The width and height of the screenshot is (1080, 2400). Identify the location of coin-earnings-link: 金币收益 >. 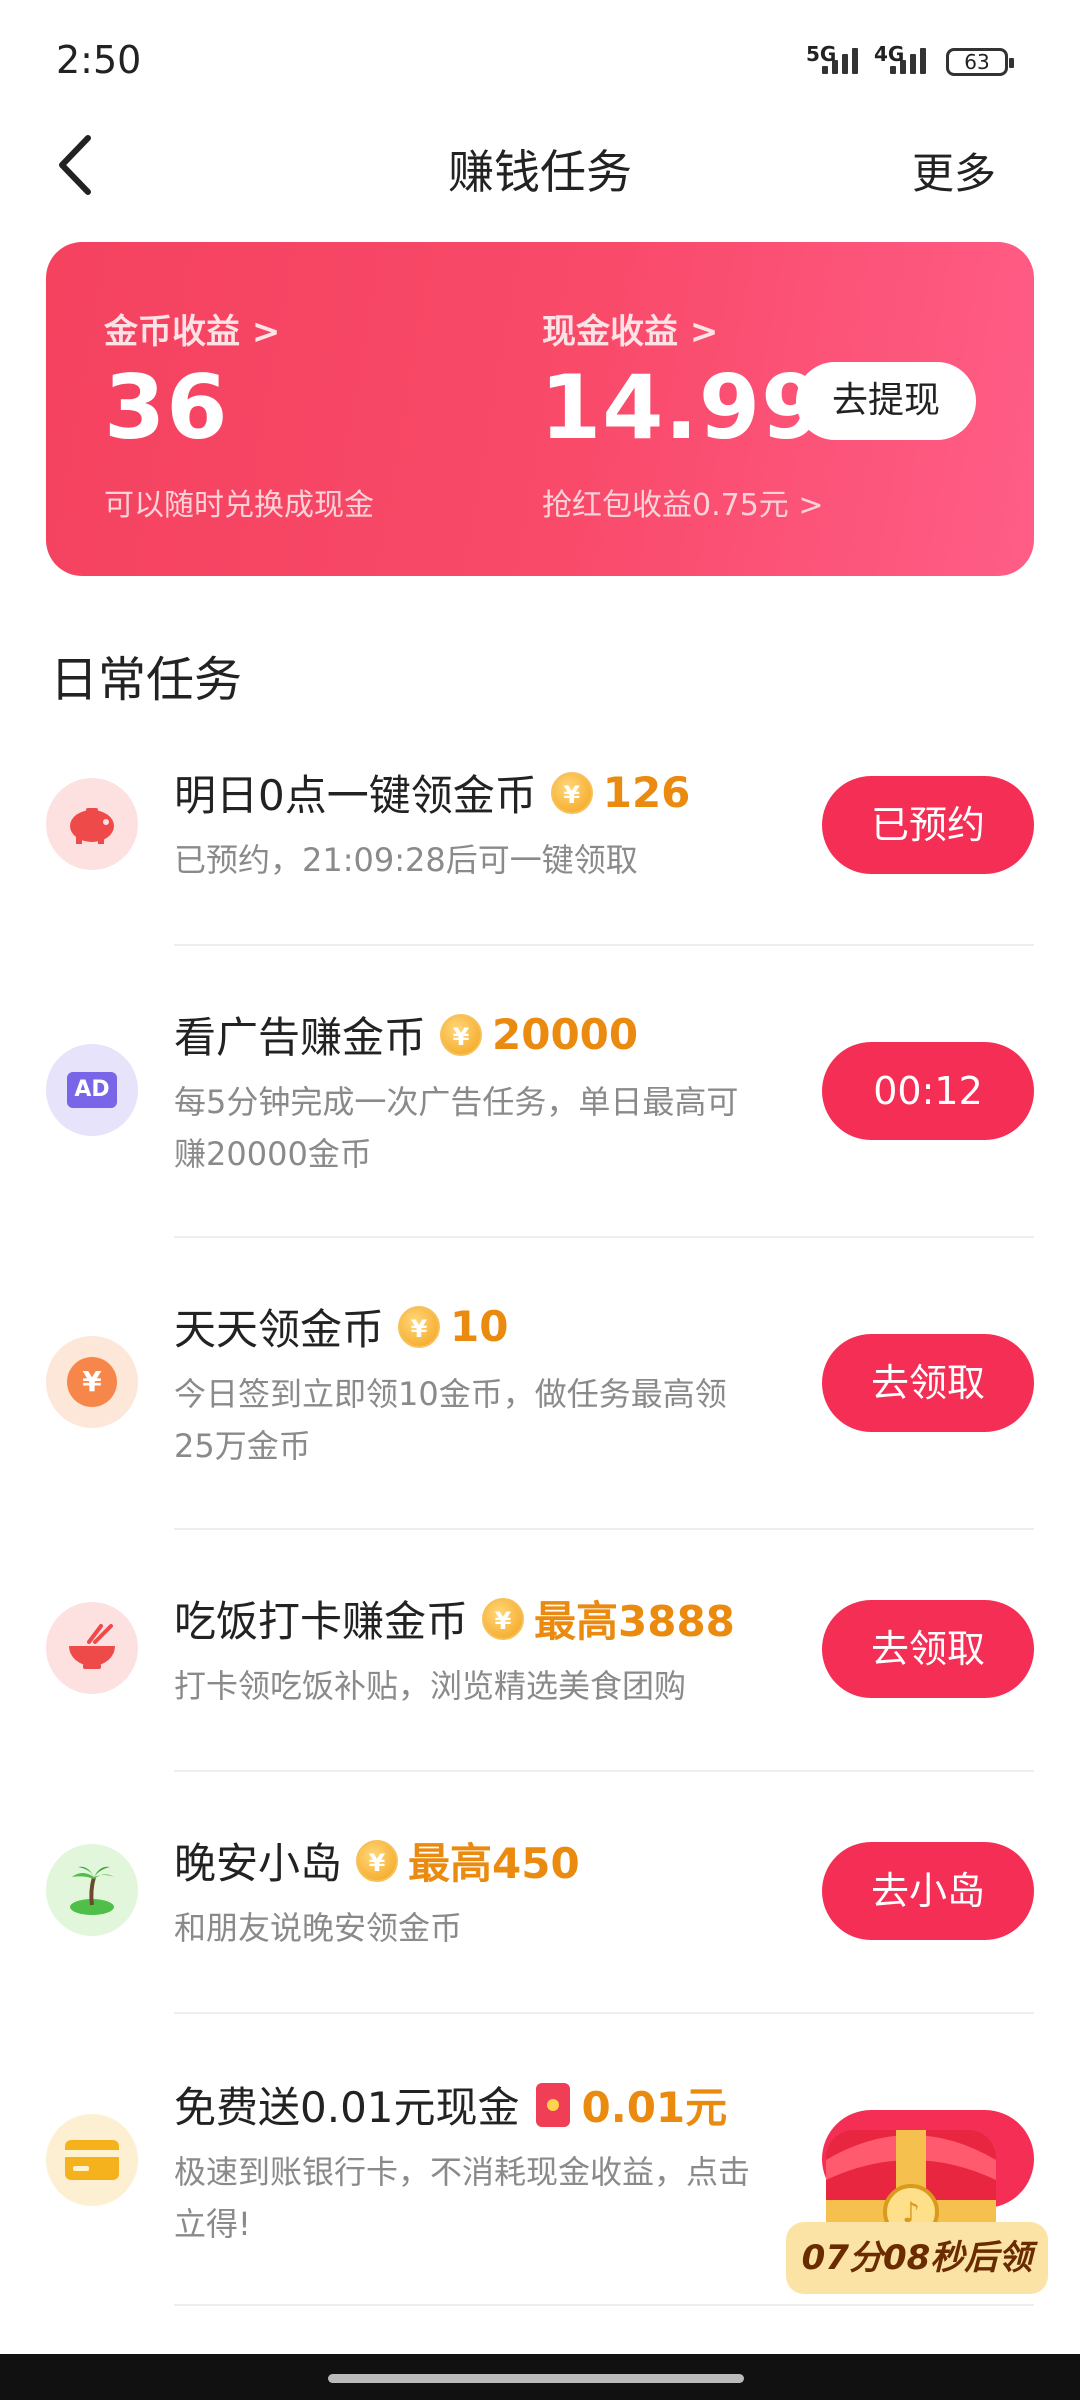
(192, 328).